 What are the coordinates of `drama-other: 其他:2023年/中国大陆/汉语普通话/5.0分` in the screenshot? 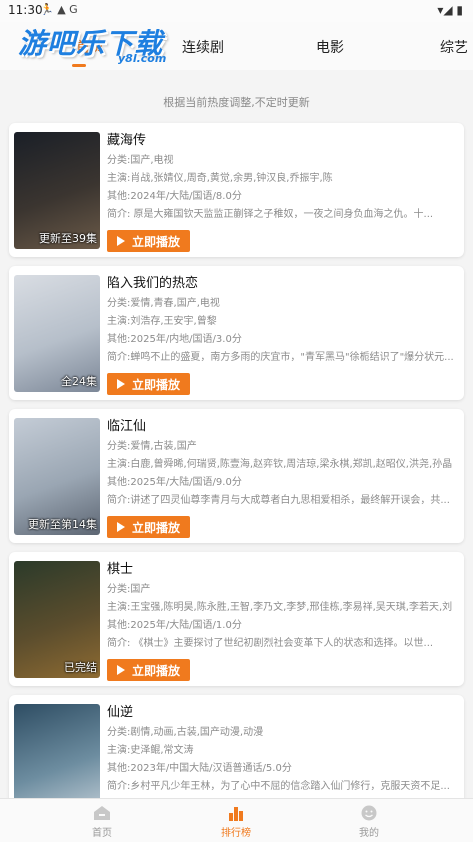 It's located at (199, 768).